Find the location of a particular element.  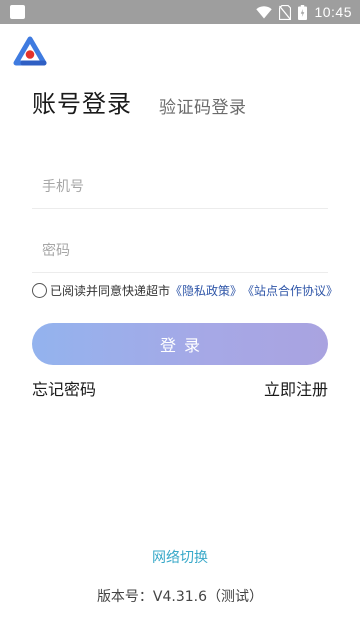

password-input is located at coordinates (180, 250).